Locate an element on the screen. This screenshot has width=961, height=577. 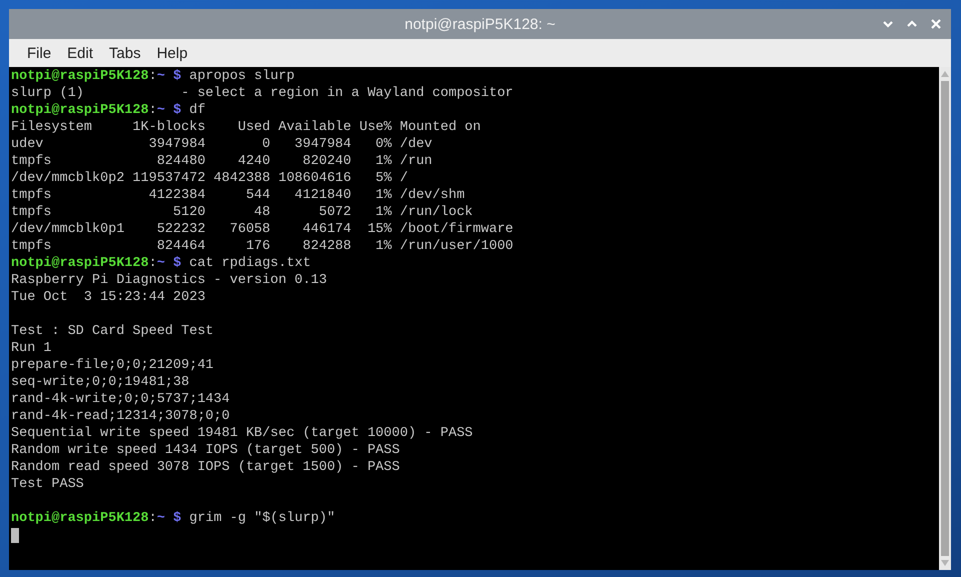
output-text: tmpfs 4122384 544 4121840 1% /dev/shm is located at coordinates (238, 195).